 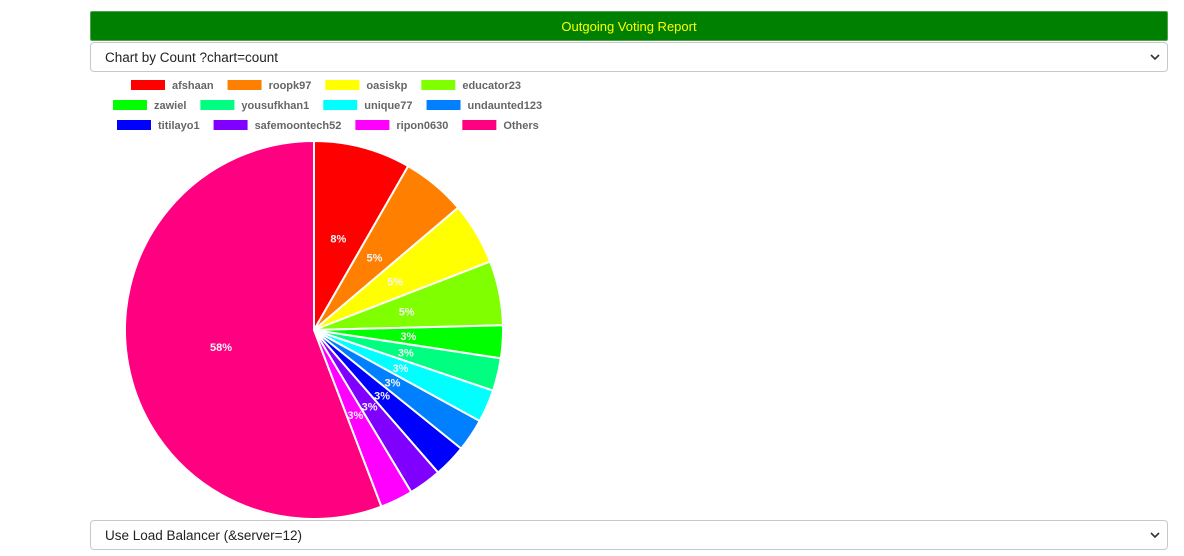 What do you see at coordinates (629, 535) in the screenshot?
I see `server-select: Use Load Balancer (&server=12)` at bounding box center [629, 535].